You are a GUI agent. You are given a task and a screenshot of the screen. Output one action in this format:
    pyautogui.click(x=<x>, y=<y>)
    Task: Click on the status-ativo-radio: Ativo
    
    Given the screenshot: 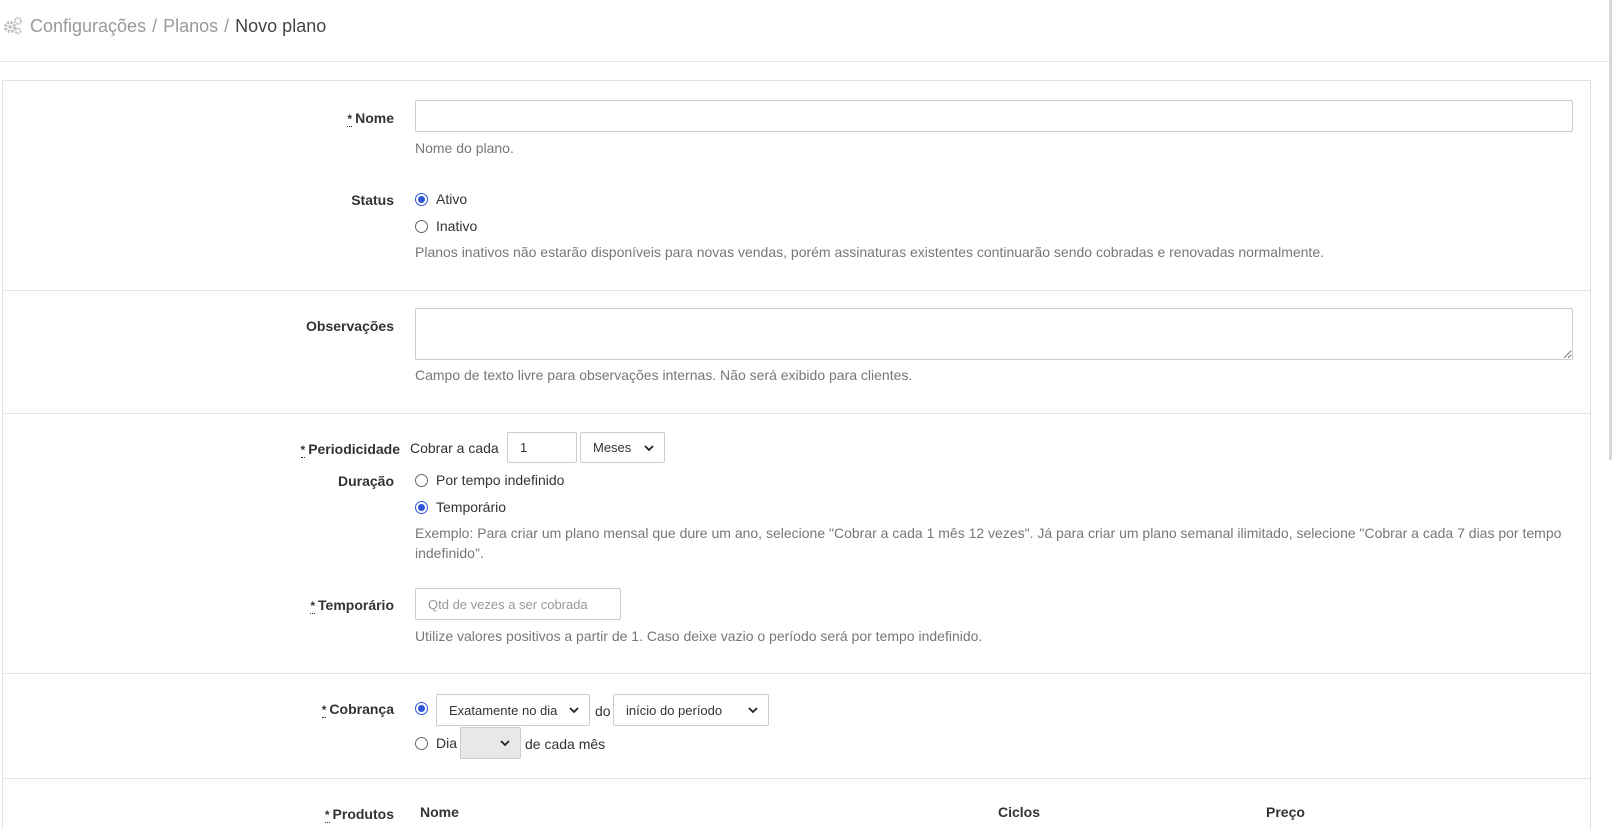 What is the action you would take?
    pyautogui.click(x=441, y=199)
    